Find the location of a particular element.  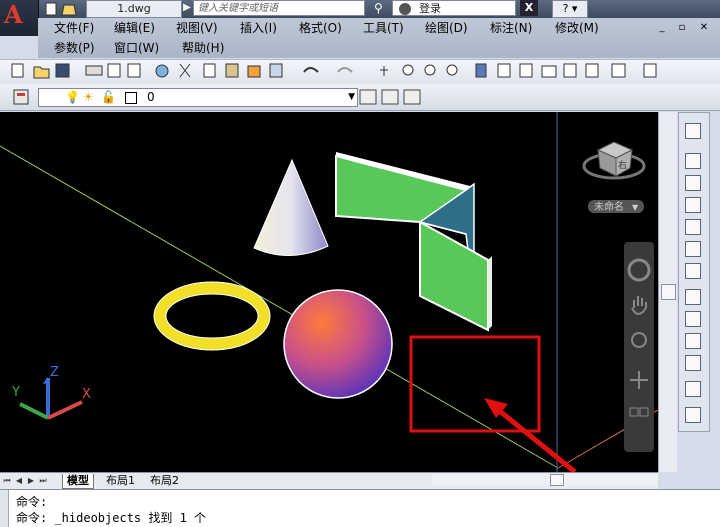

next-tab-icon: ▶ is located at coordinates (31, 481).